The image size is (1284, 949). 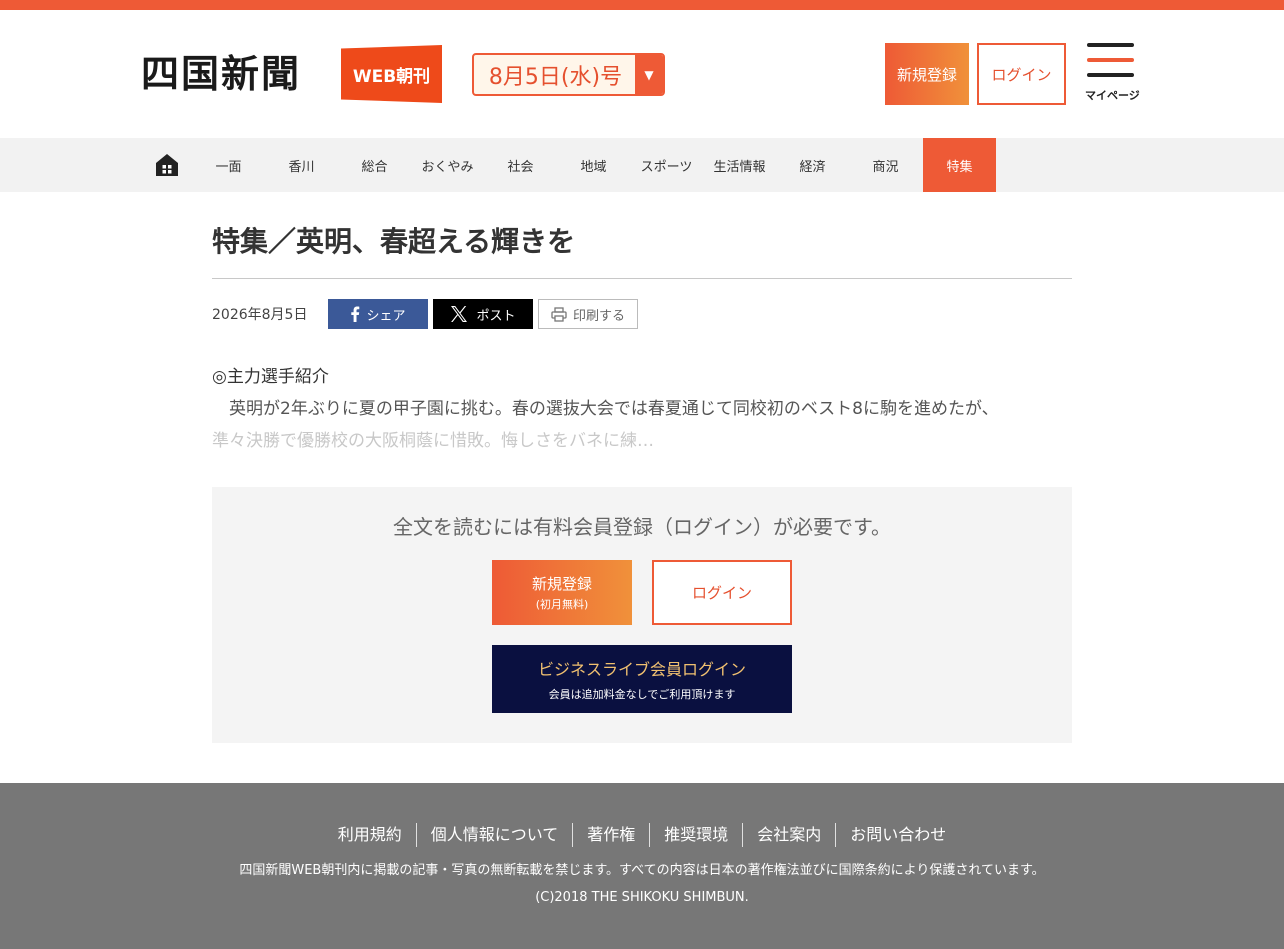 I want to click on top-accent-bar, so click(x=642, y=5).